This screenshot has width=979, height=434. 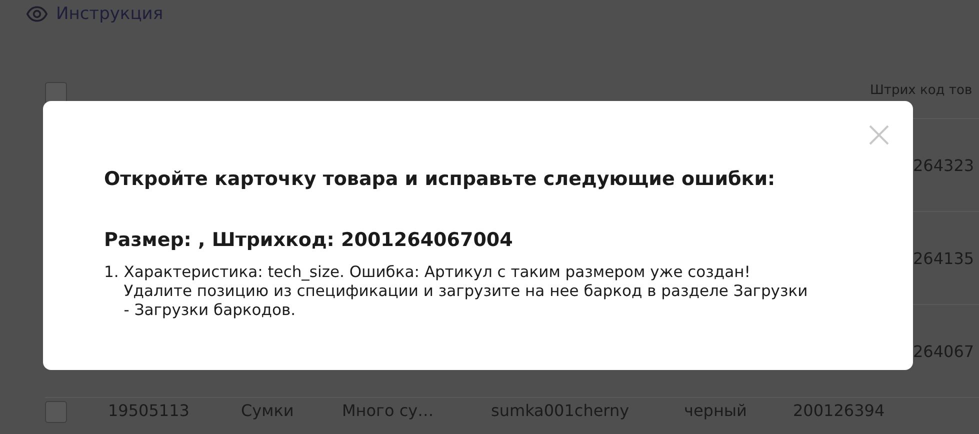 What do you see at coordinates (37, 14) in the screenshot?
I see `eye-icon` at bounding box center [37, 14].